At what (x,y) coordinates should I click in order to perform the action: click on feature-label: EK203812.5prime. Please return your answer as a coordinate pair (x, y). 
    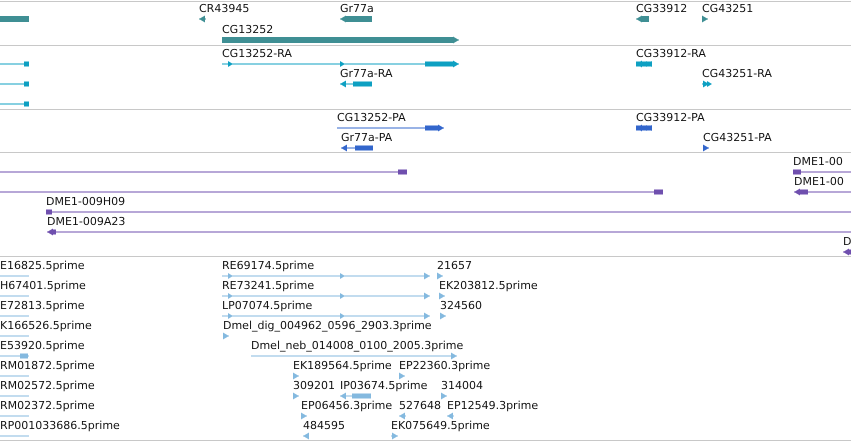
    Looking at the image, I should click on (488, 285).